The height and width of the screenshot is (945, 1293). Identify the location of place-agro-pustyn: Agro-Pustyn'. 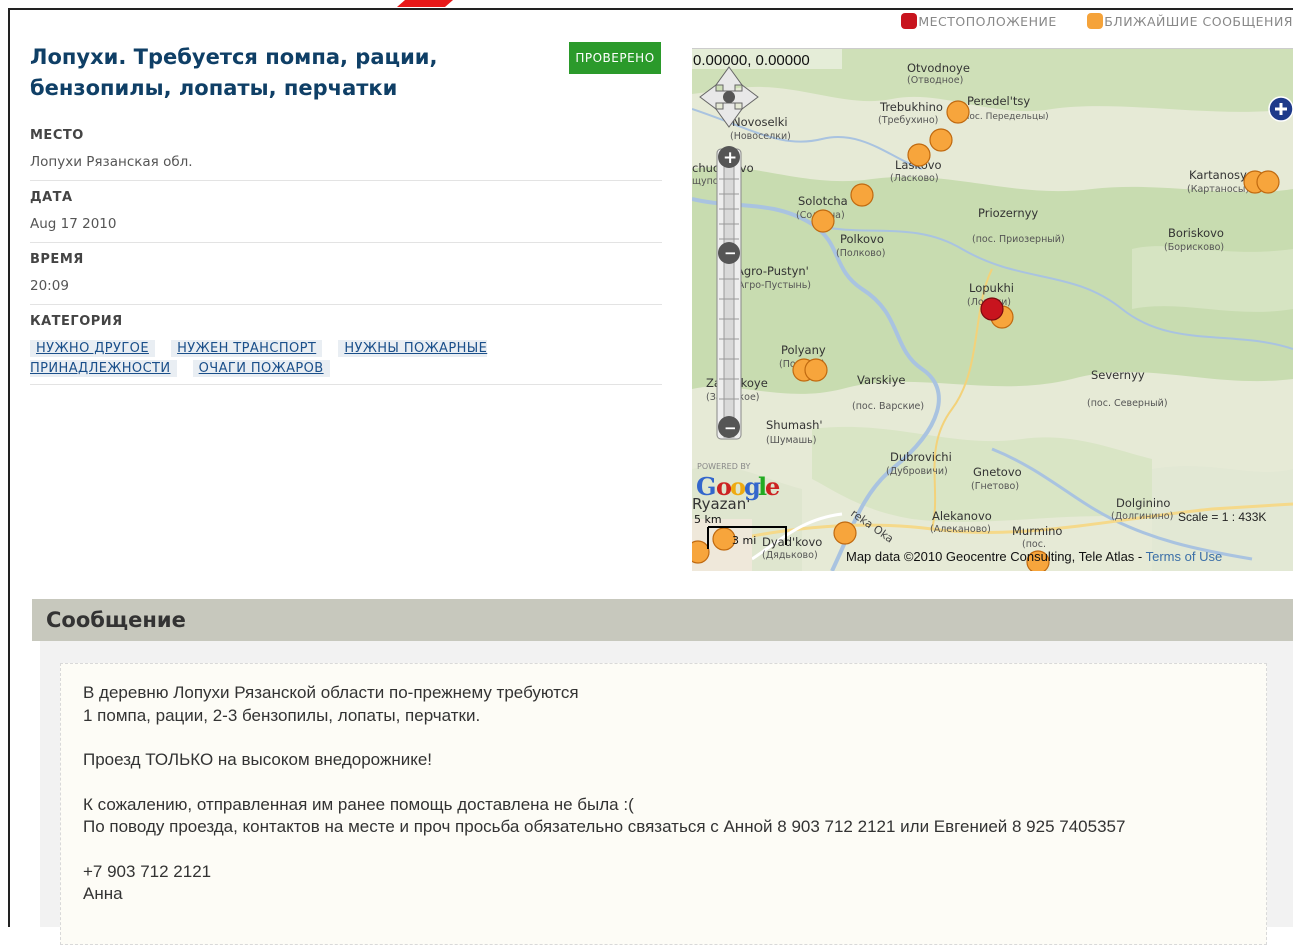
(772, 271).